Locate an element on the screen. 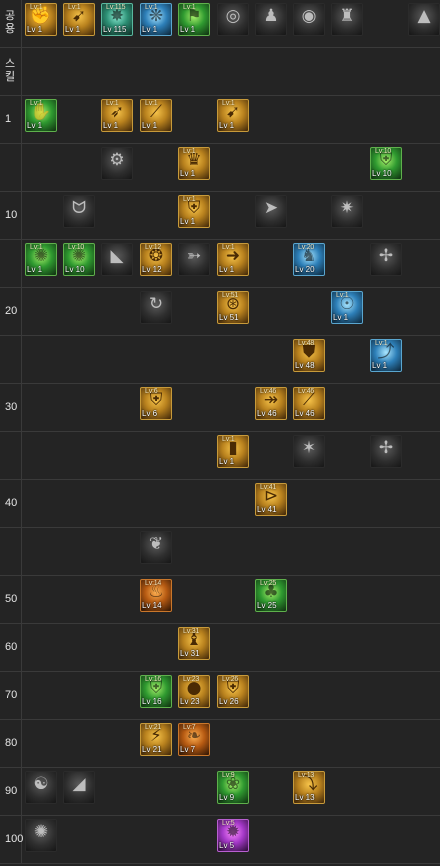  skill-slot: ✋ Lv:1 Lv 1 is located at coordinates (41, 115).